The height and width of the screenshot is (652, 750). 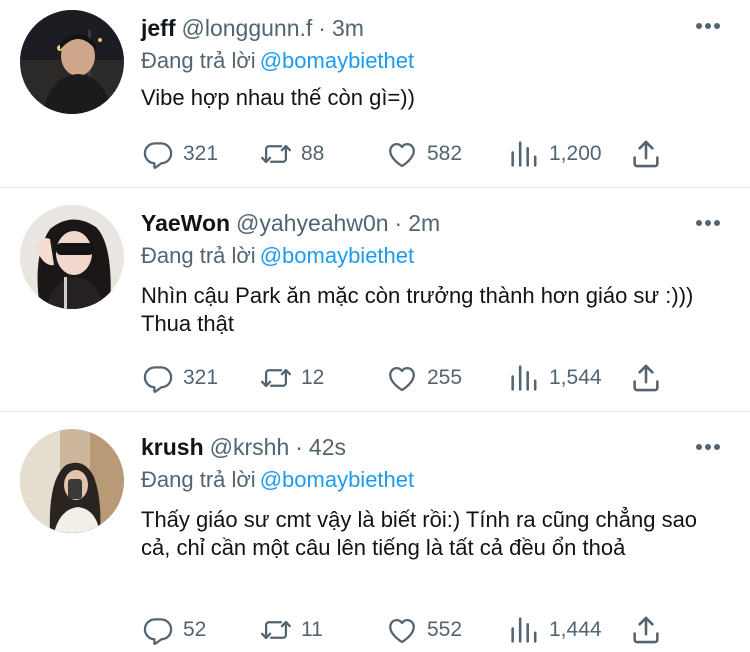 What do you see at coordinates (445, 629) in the screenshot?
I see `like-count: 552` at bounding box center [445, 629].